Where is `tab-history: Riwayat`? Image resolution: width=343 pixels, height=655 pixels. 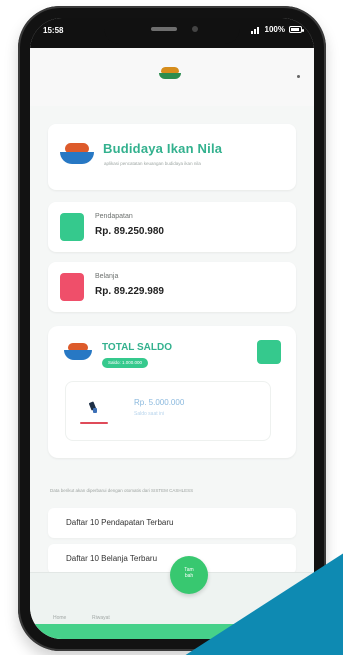 tab-history: Riwayat is located at coordinates (101, 618).